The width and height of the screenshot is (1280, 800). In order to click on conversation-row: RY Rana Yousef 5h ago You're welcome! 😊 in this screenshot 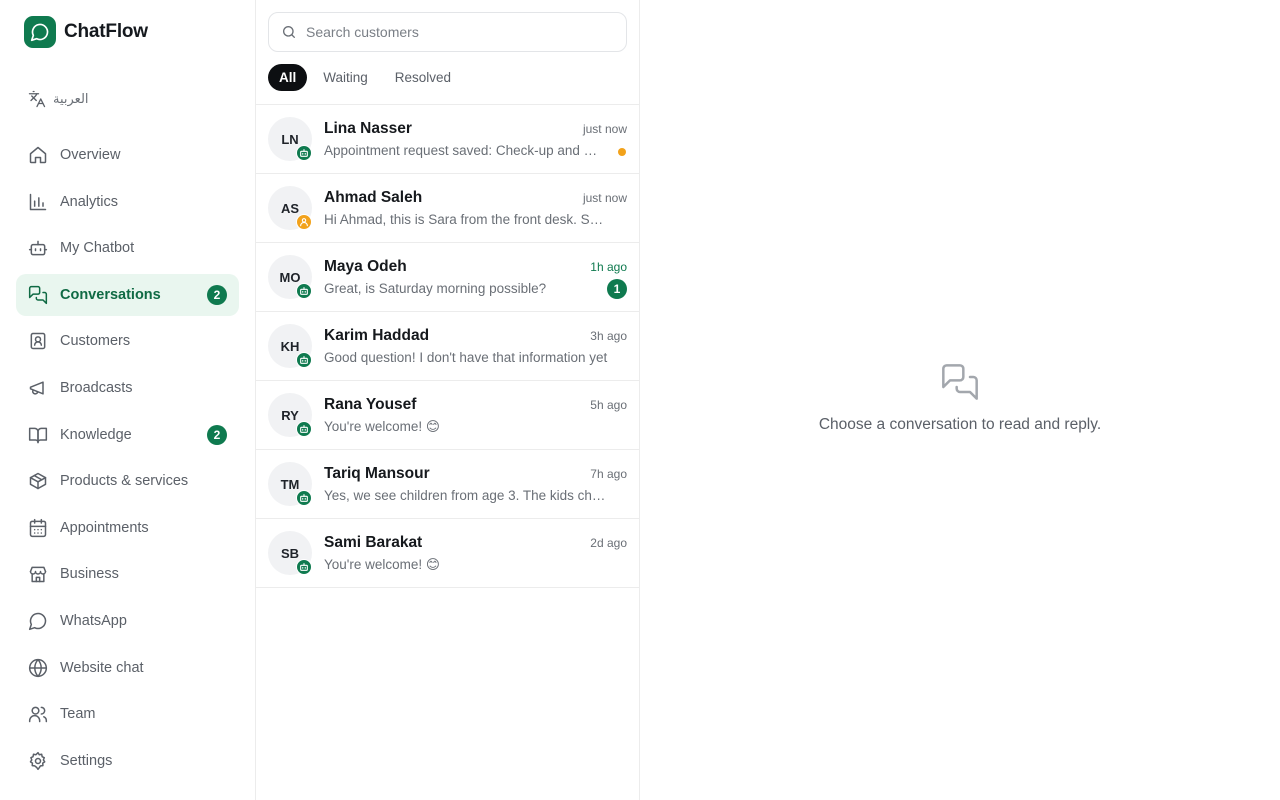, I will do `click(447, 415)`.